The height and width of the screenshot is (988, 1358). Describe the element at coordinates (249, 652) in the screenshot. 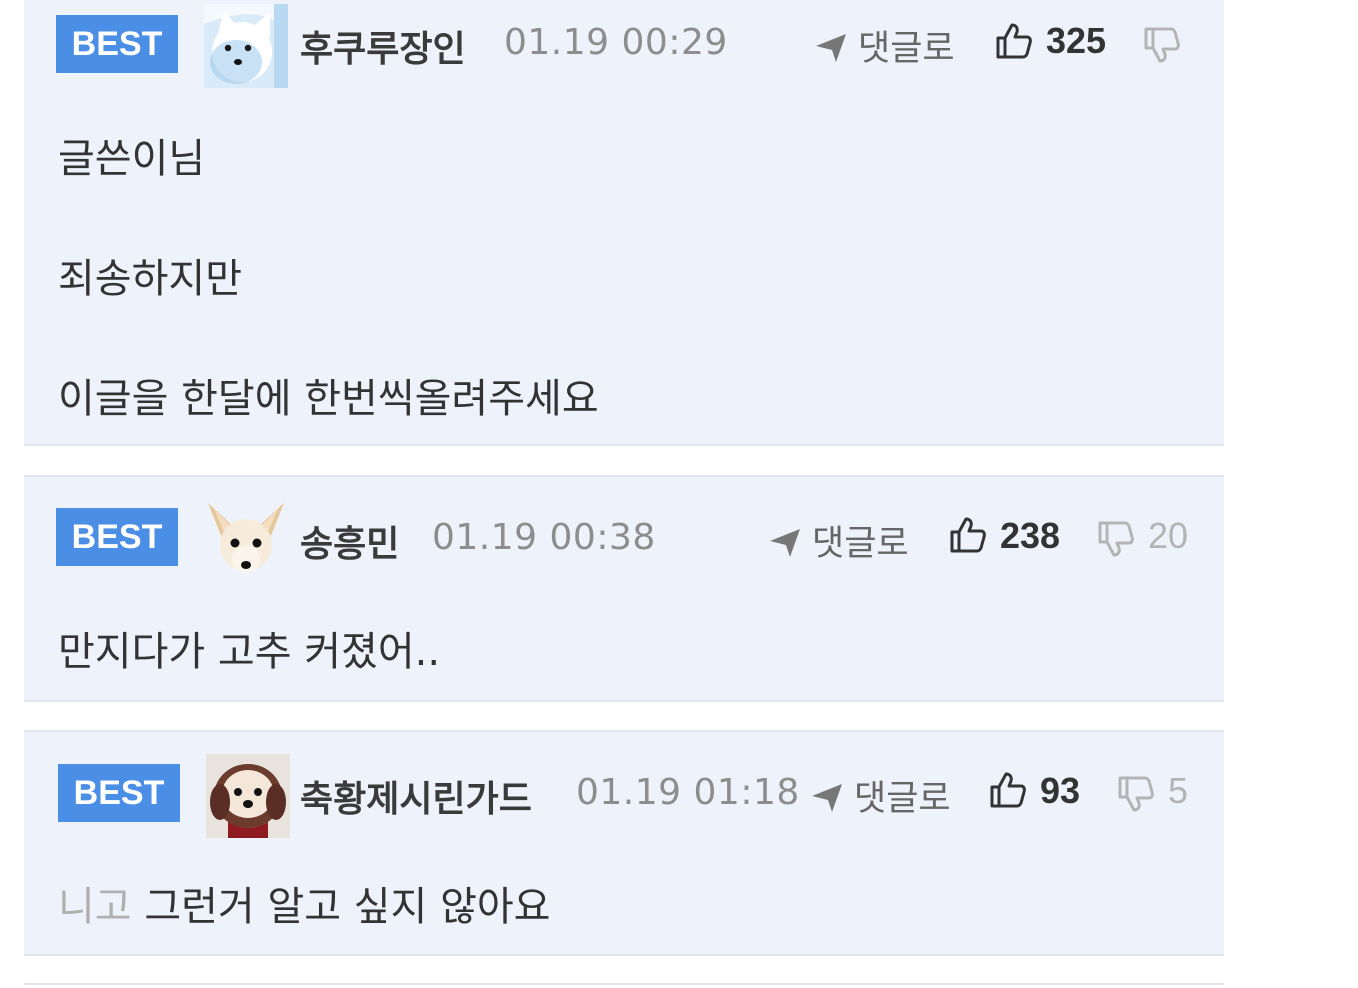

I see `comment-text-line: 만지다가 고추 커졌어..` at that location.